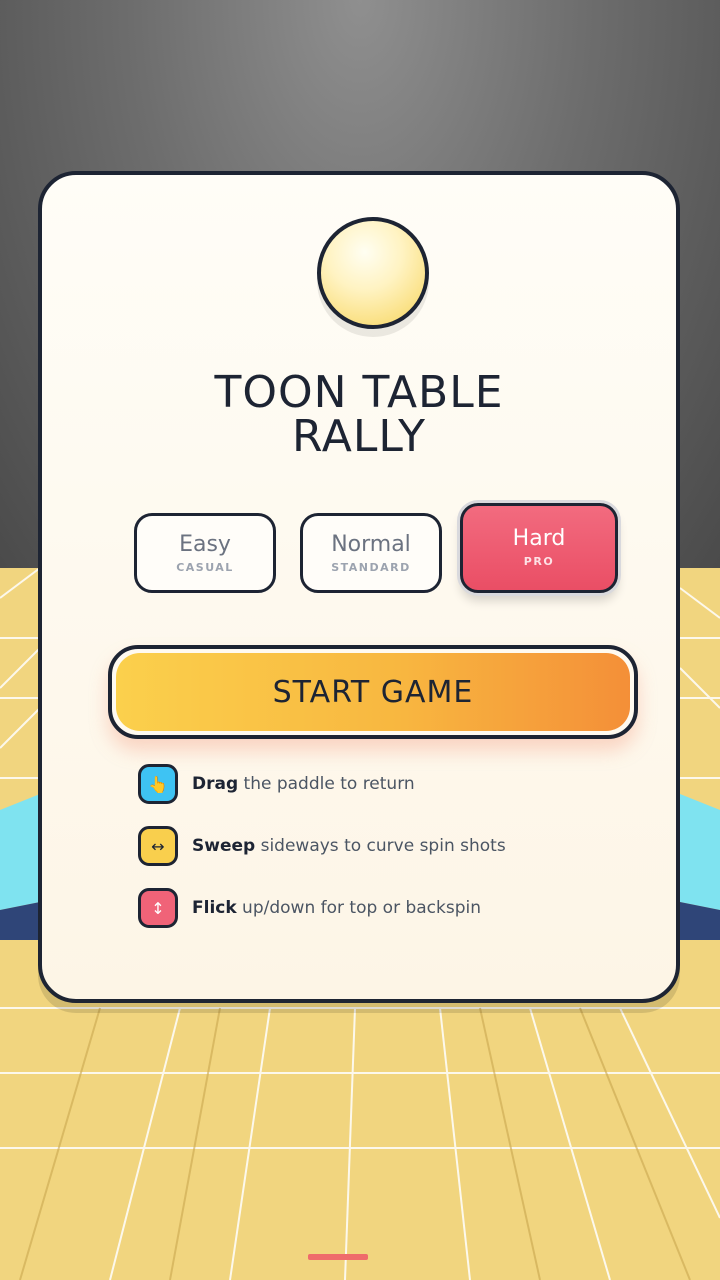 The width and height of the screenshot is (720, 1280). I want to click on mode-subtitle: PRO, so click(539, 561).